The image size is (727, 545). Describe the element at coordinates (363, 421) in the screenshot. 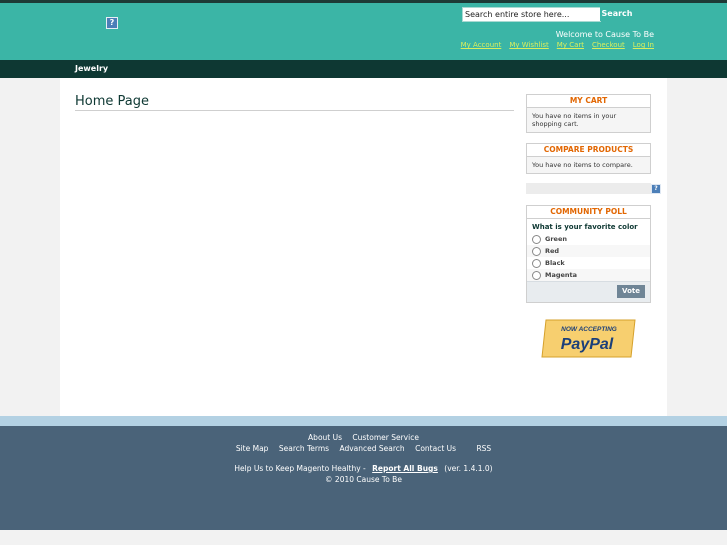

I see `footer-top-band` at that location.